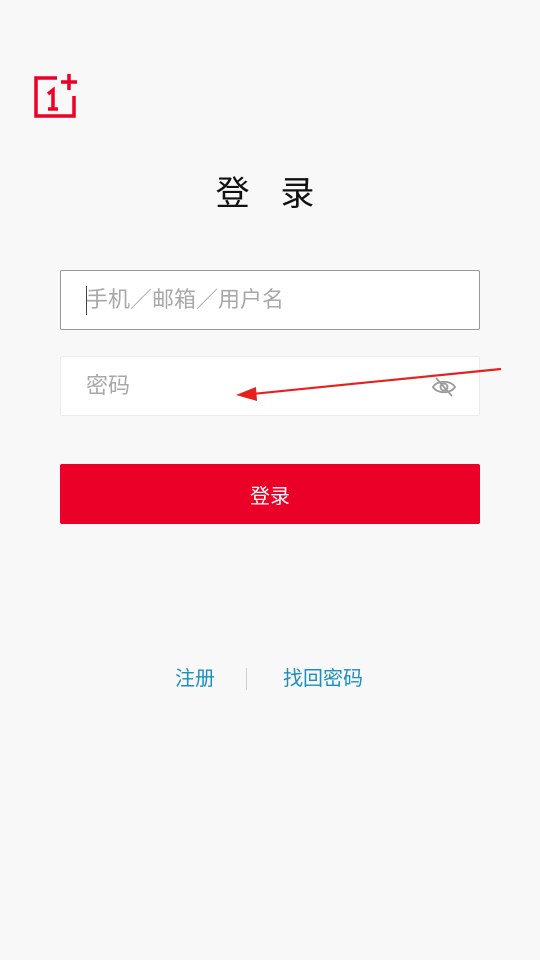 This screenshot has height=960, width=540. I want to click on username-input, so click(270, 300).